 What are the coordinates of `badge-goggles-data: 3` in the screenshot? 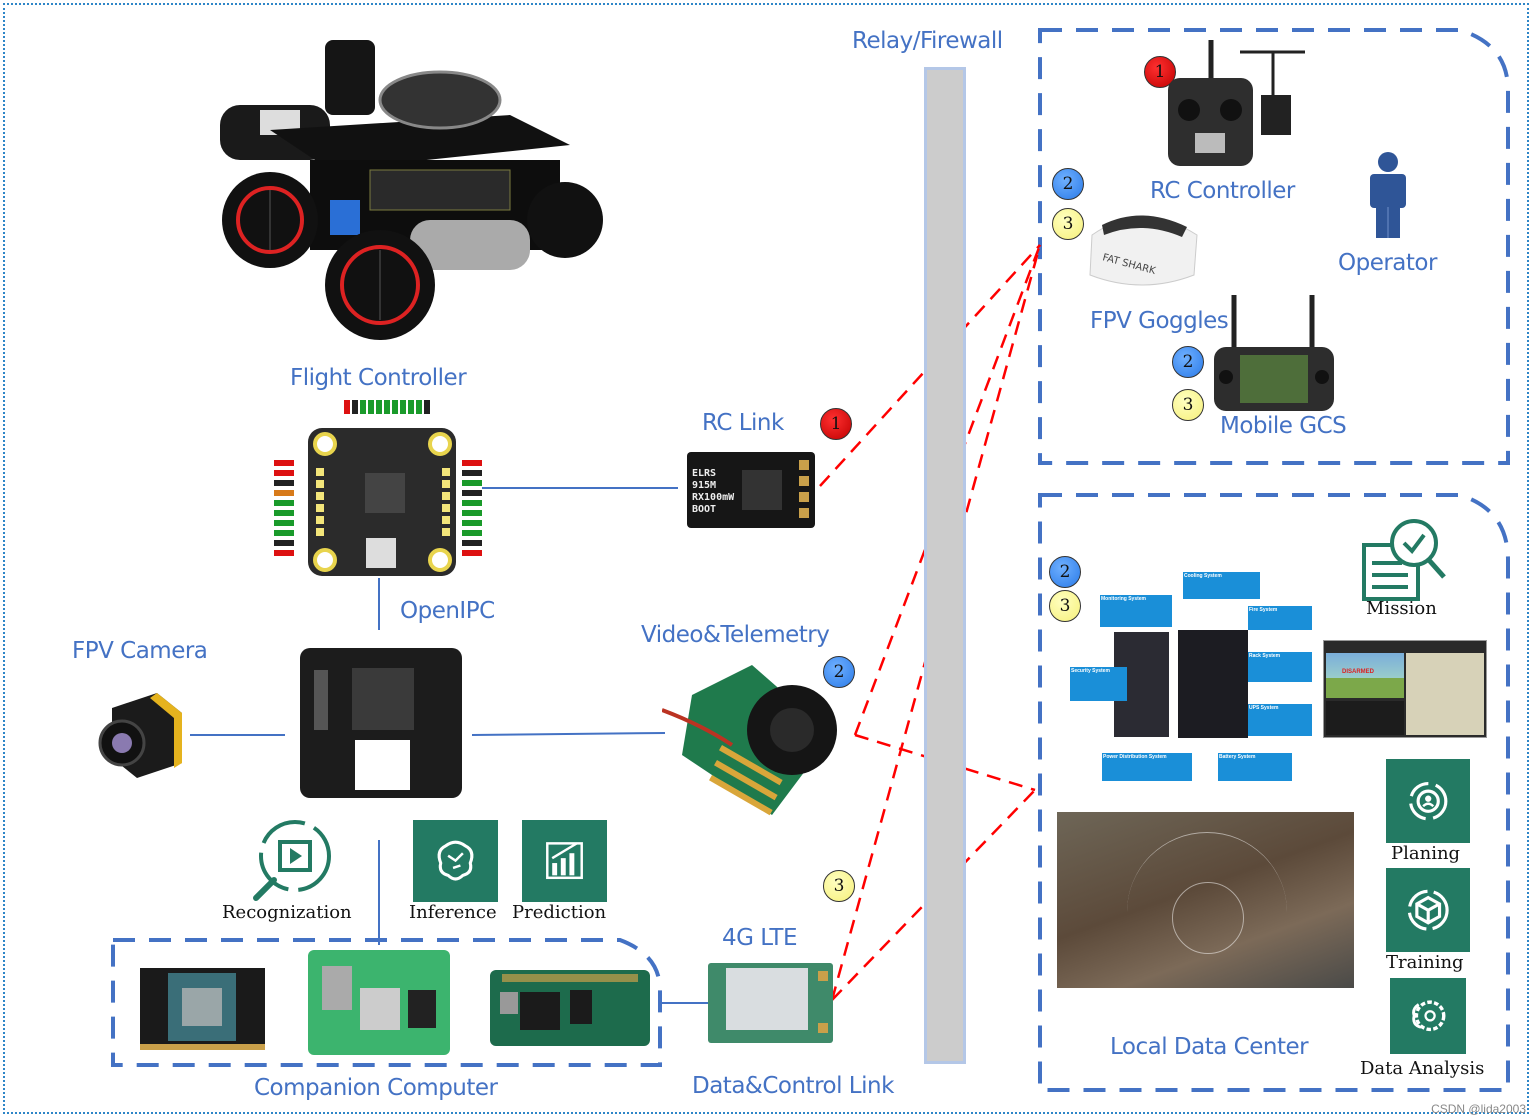 It's located at (1068, 224).